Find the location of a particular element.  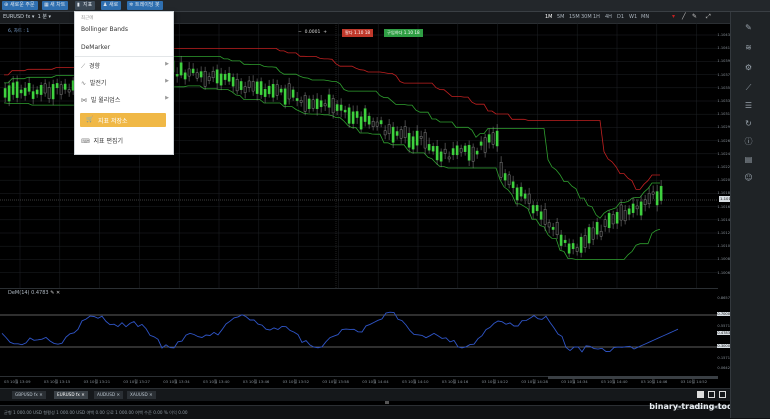

indicator-store-button: 🛒 지표 저장소 is located at coordinates (123, 120).